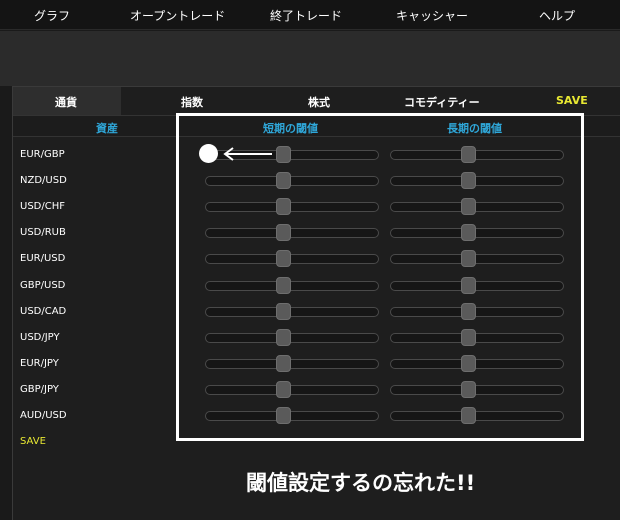 The height and width of the screenshot is (520, 620). What do you see at coordinates (43, 258) in the screenshot?
I see `asset-label: EUR/USD` at bounding box center [43, 258].